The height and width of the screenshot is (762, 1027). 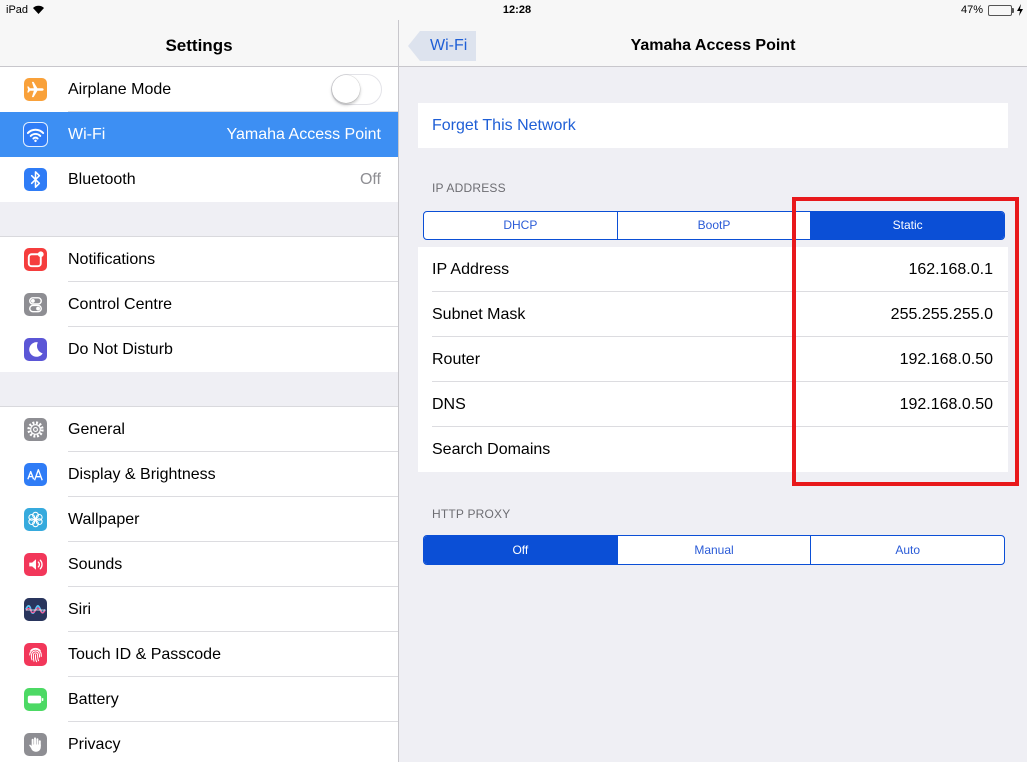 What do you see at coordinates (398, 391) in the screenshot?
I see `panel-divider` at bounding box center [398, 391].